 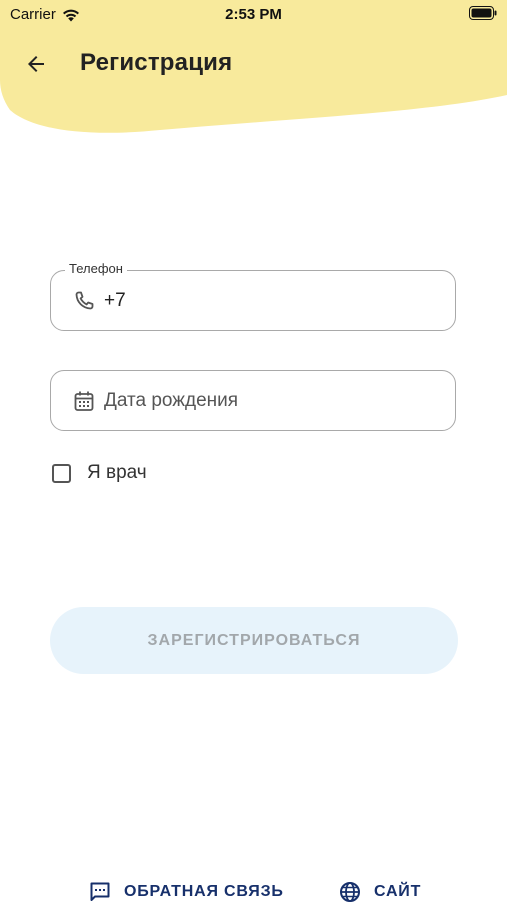 What do you see at coordinates (156, 62) in the screenshot?
I see `page-title: Регистрация` at bounding box center [156, 62].